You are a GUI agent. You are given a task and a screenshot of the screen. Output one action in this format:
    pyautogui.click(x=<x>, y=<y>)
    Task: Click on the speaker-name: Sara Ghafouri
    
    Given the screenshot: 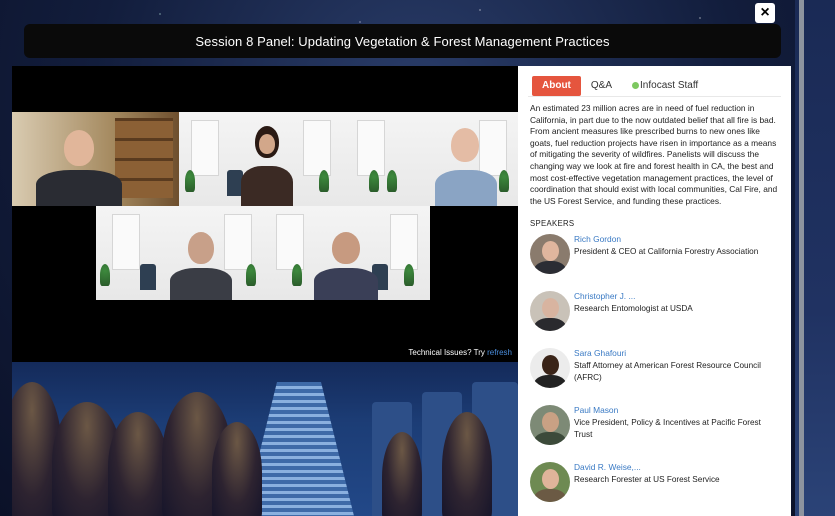 What is the action you would take?
    pyautogui.click(x=600, y=353)
    